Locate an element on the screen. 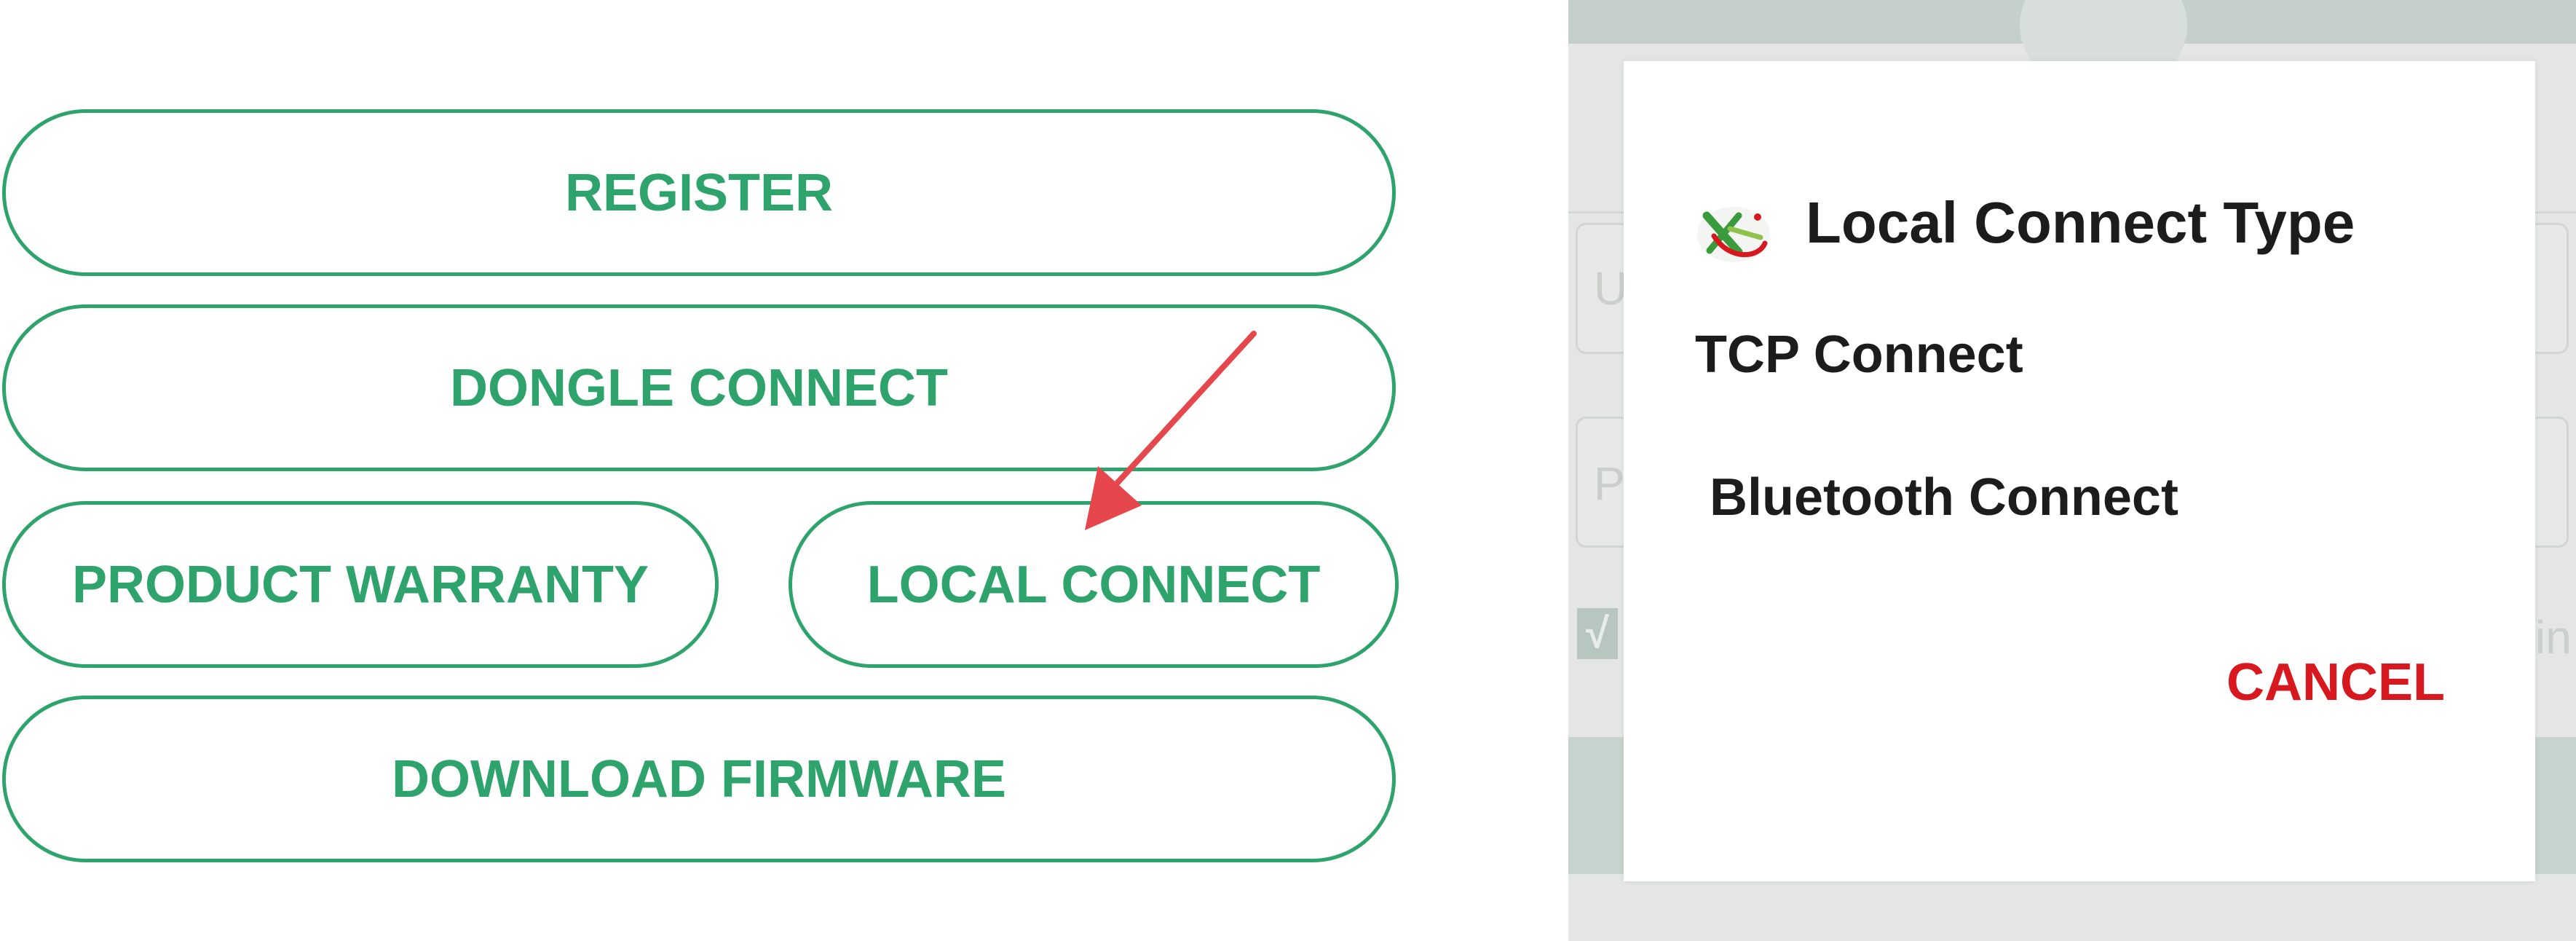  app-logo-icon is located at coordinates (1734, 234).